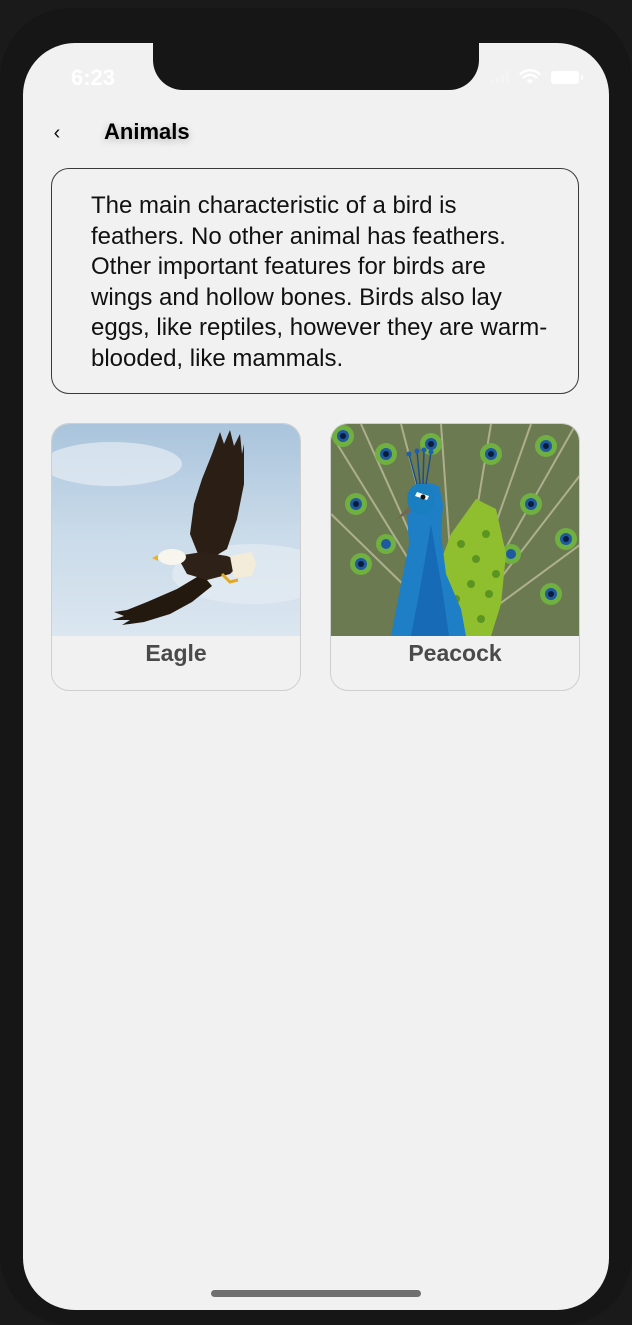  What do you see at coordinates (93, 77) in the screenshot?
I see `status-time: 6:23` at bounding box center [93, 77].